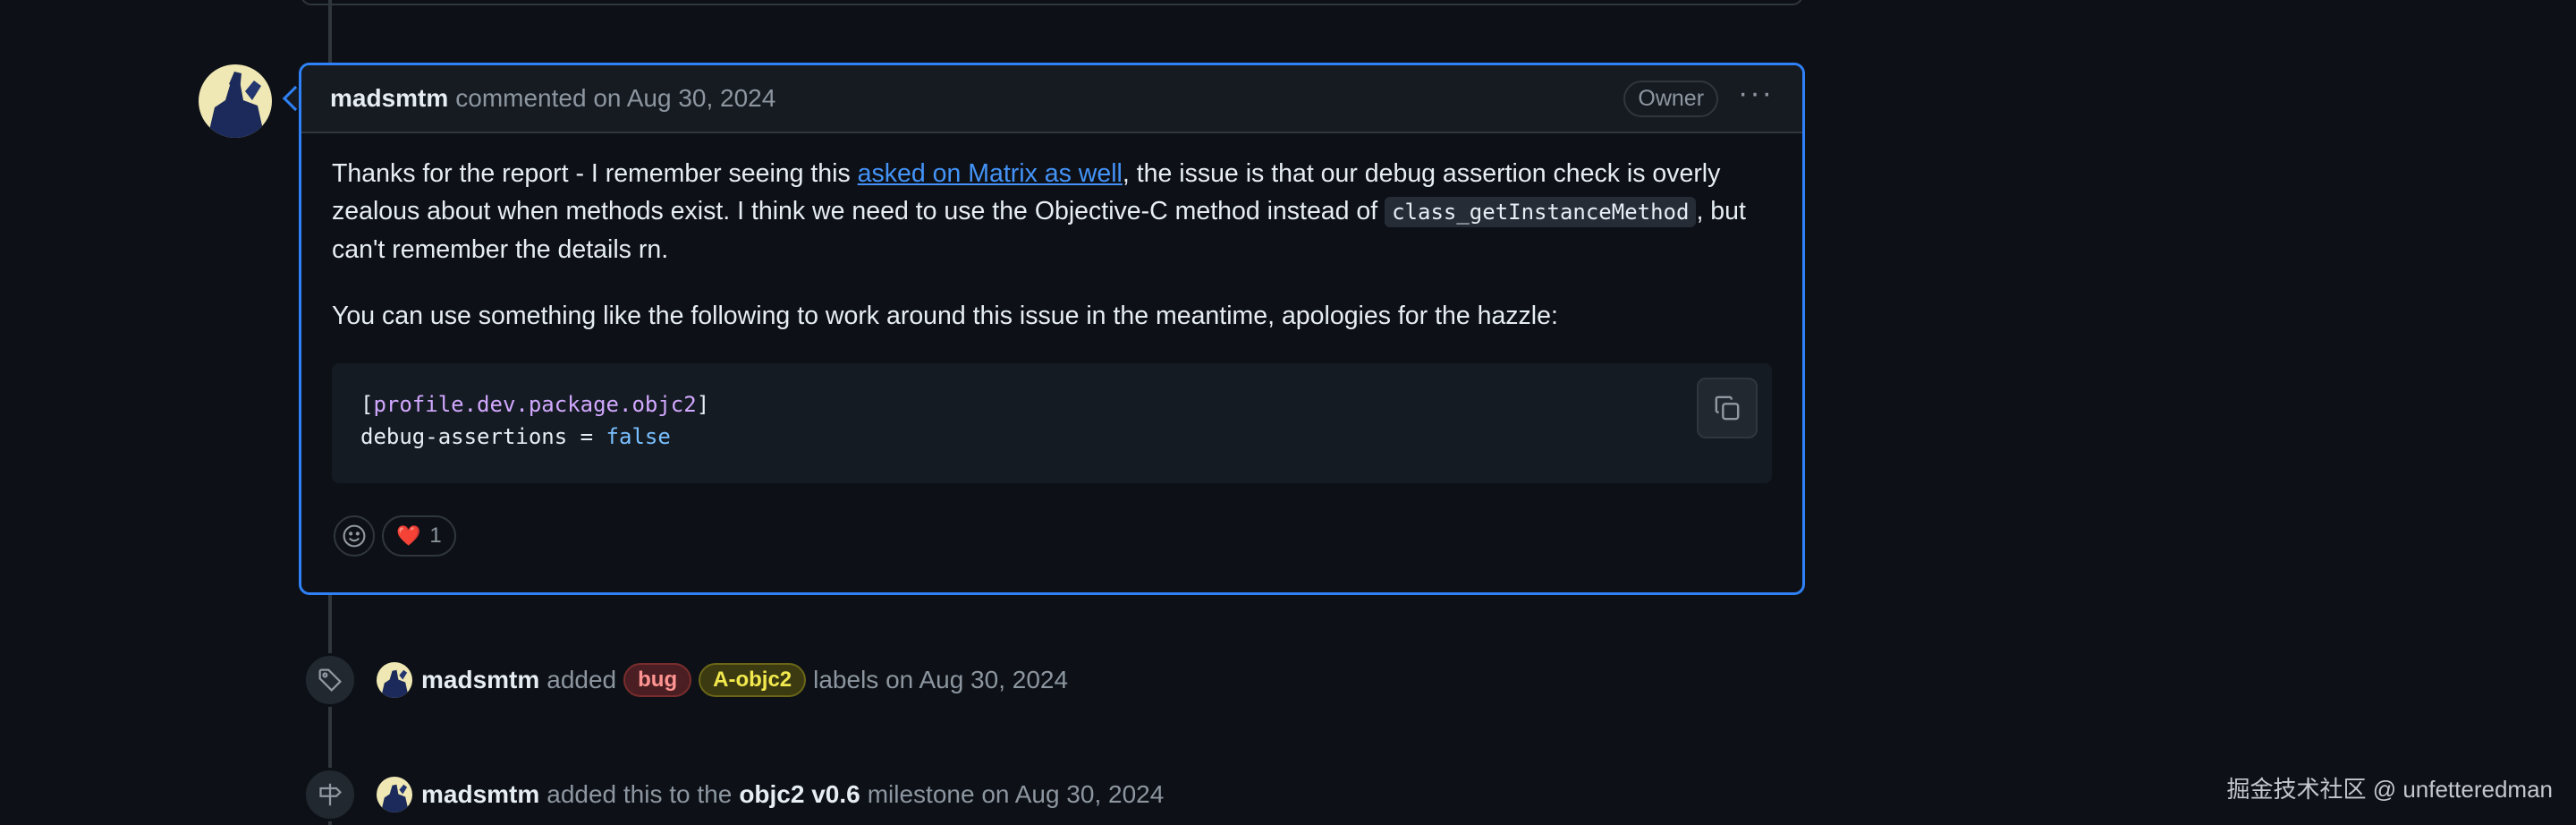  What do you see at coordinates (2389, 789) in the screenshot?
I see `watermark: 掘金技术社区 @ unfetteredman` at bounding box center [2389, 789].